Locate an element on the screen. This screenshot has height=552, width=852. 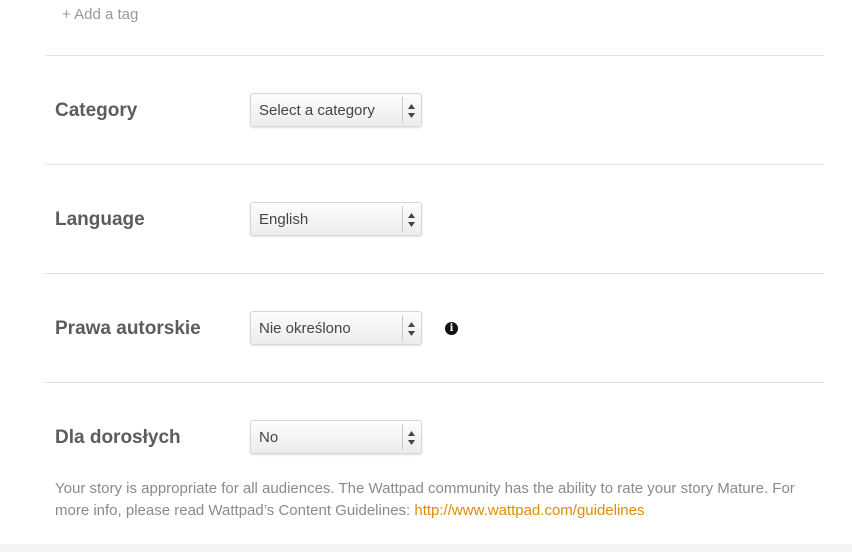
language-label: Language is located at coordinates (100, 219).